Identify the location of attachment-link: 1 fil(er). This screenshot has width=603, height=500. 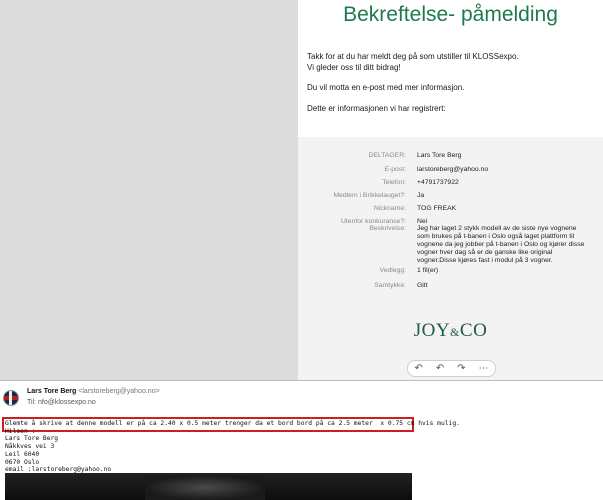
(508, 271).